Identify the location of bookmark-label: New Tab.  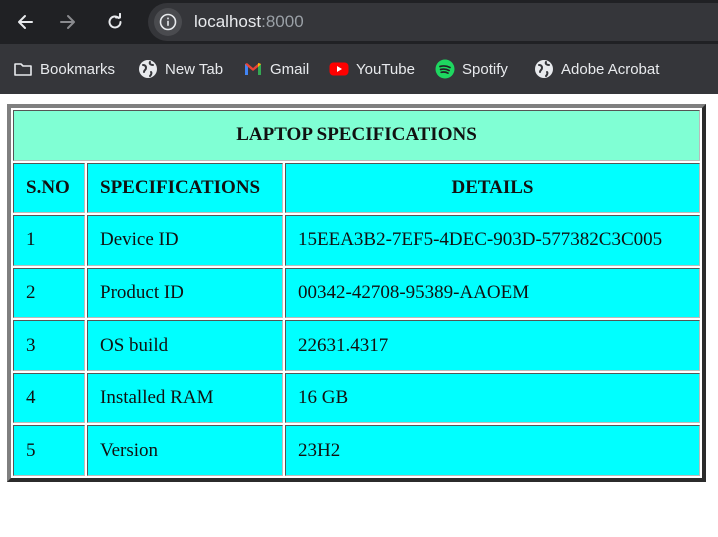
(194, 69).